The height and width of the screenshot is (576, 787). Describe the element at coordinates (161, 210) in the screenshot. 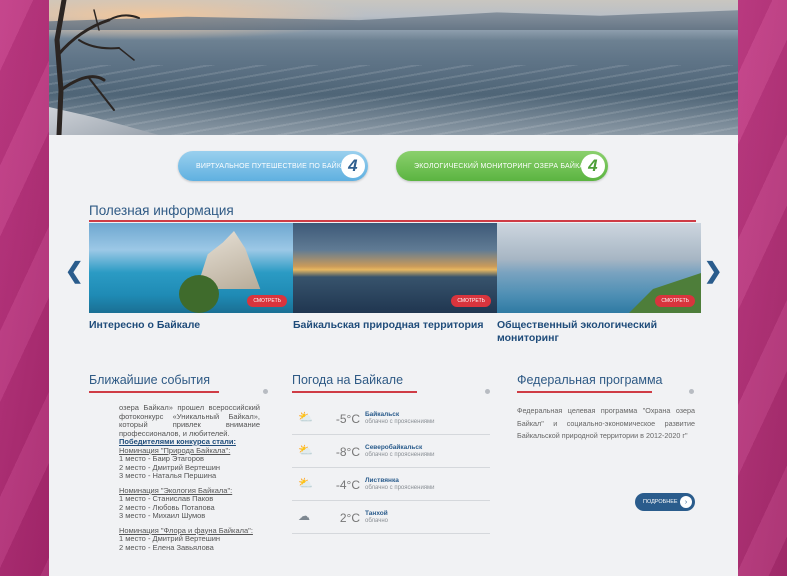

I see `useful-info-title: Полезная информация` at that location.